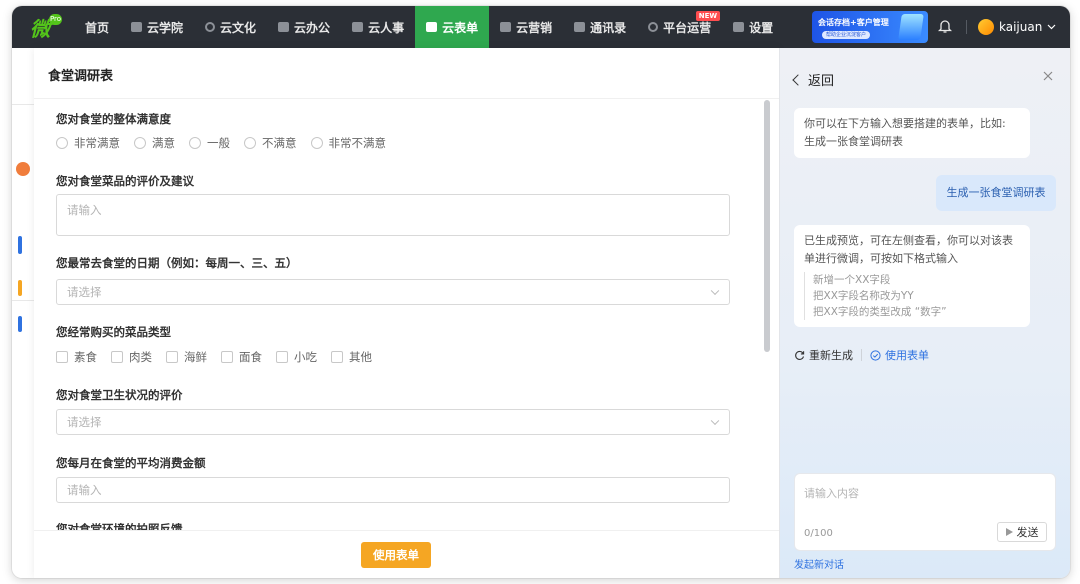 This screenshot has width=1080, height=584. I want to click on question-label: 您经常购买的菜品类型, so click(113, 332).